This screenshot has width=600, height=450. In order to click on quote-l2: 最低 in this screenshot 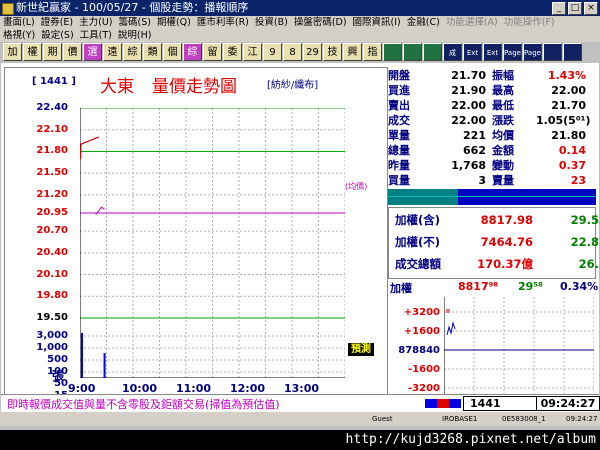, I will do `click(503, 105)`.